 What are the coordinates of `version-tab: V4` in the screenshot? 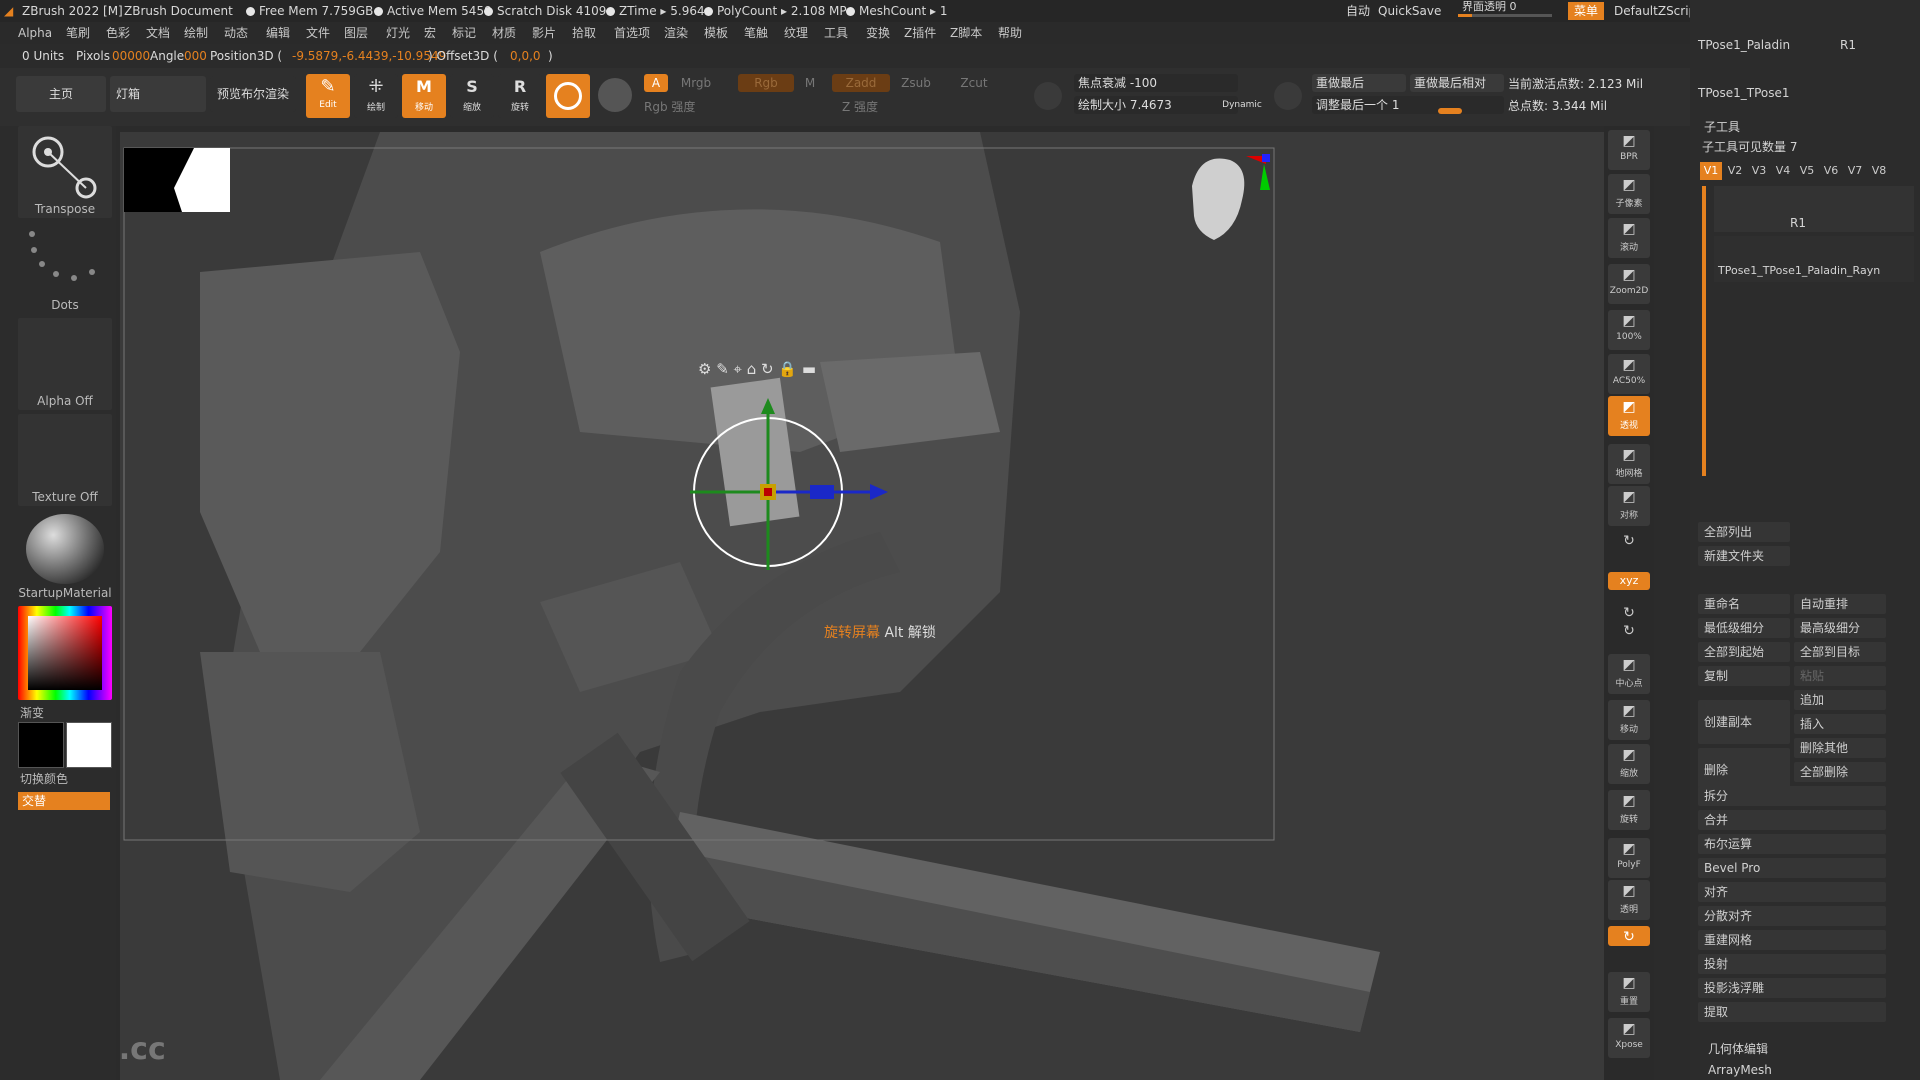 It's located at (1783, 171).